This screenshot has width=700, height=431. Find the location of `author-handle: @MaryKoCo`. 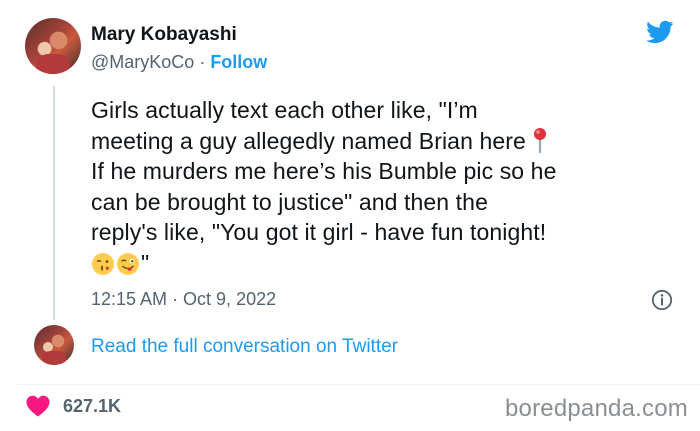

author-handle: @MaryKoCo is located at coordinates (142, 62).